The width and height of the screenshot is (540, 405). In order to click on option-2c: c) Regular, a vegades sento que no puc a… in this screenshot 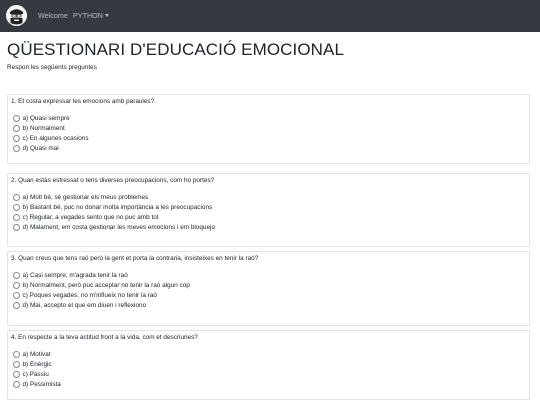, I will do `click(114, 217)`.